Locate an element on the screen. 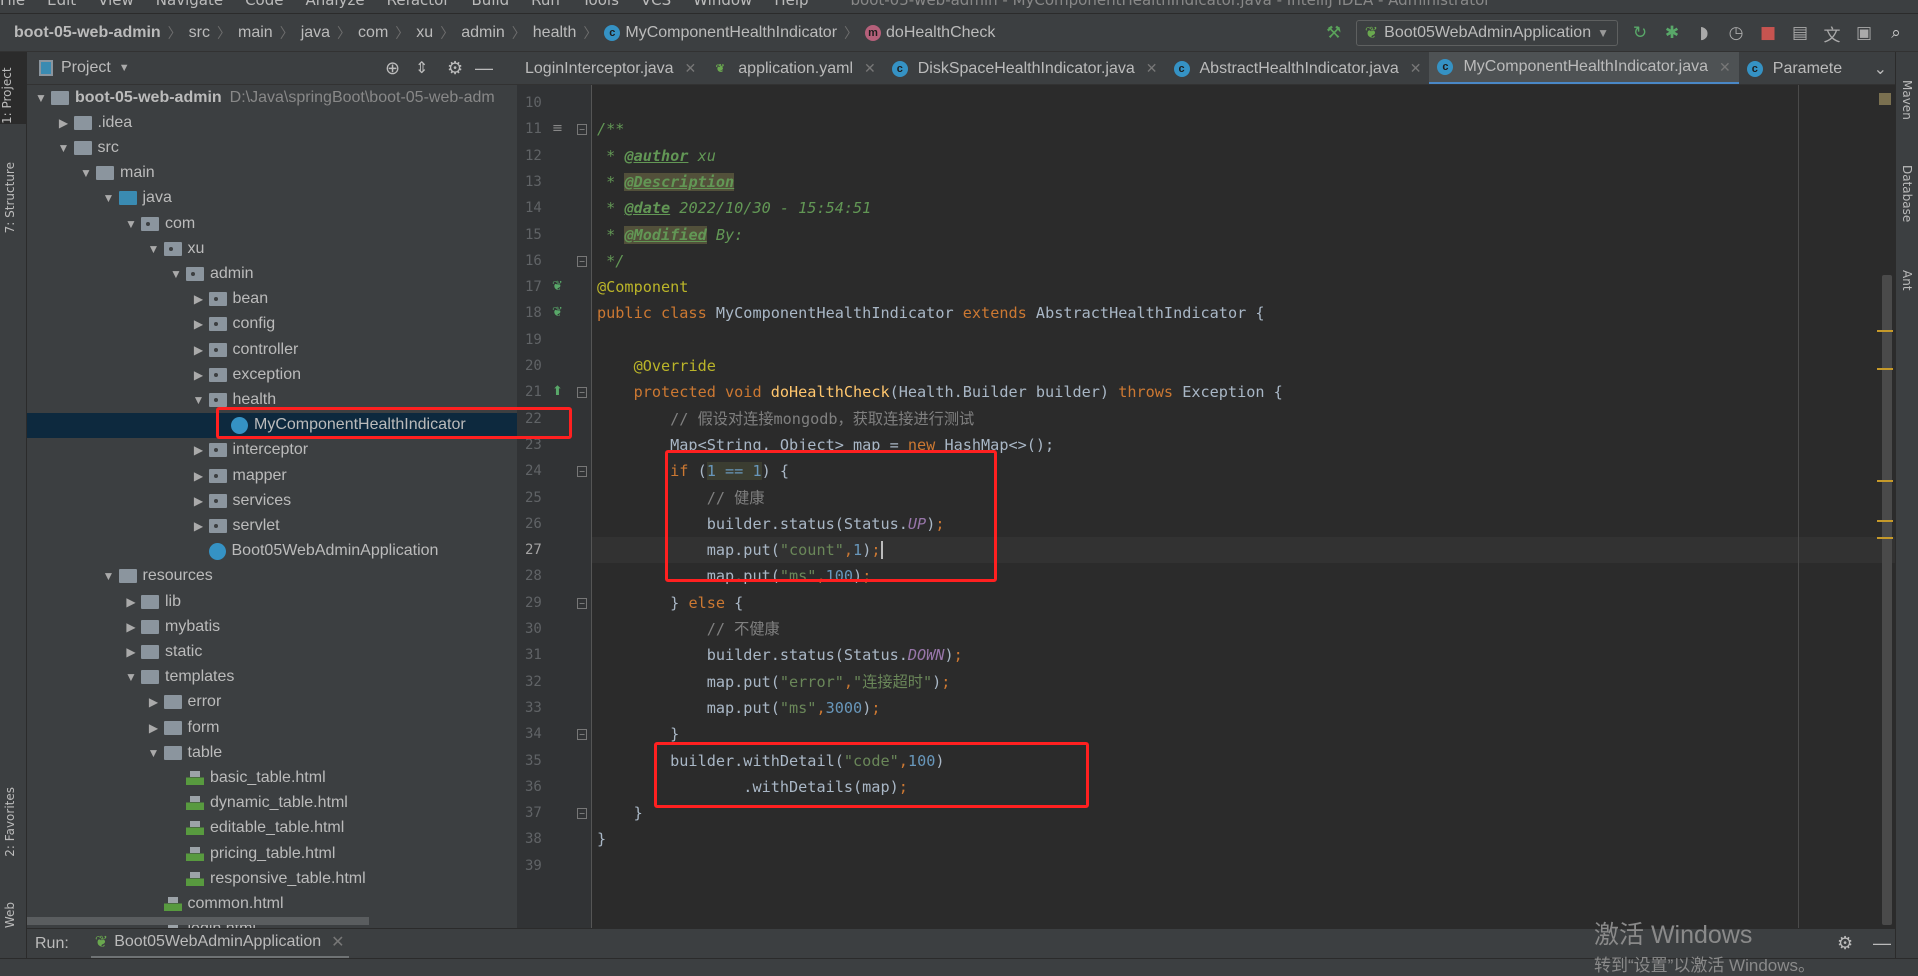 Image resolution: width=1918 pixels, height=976 pixels. menu-navigate: Navigate is located at coordinates (189, 4).